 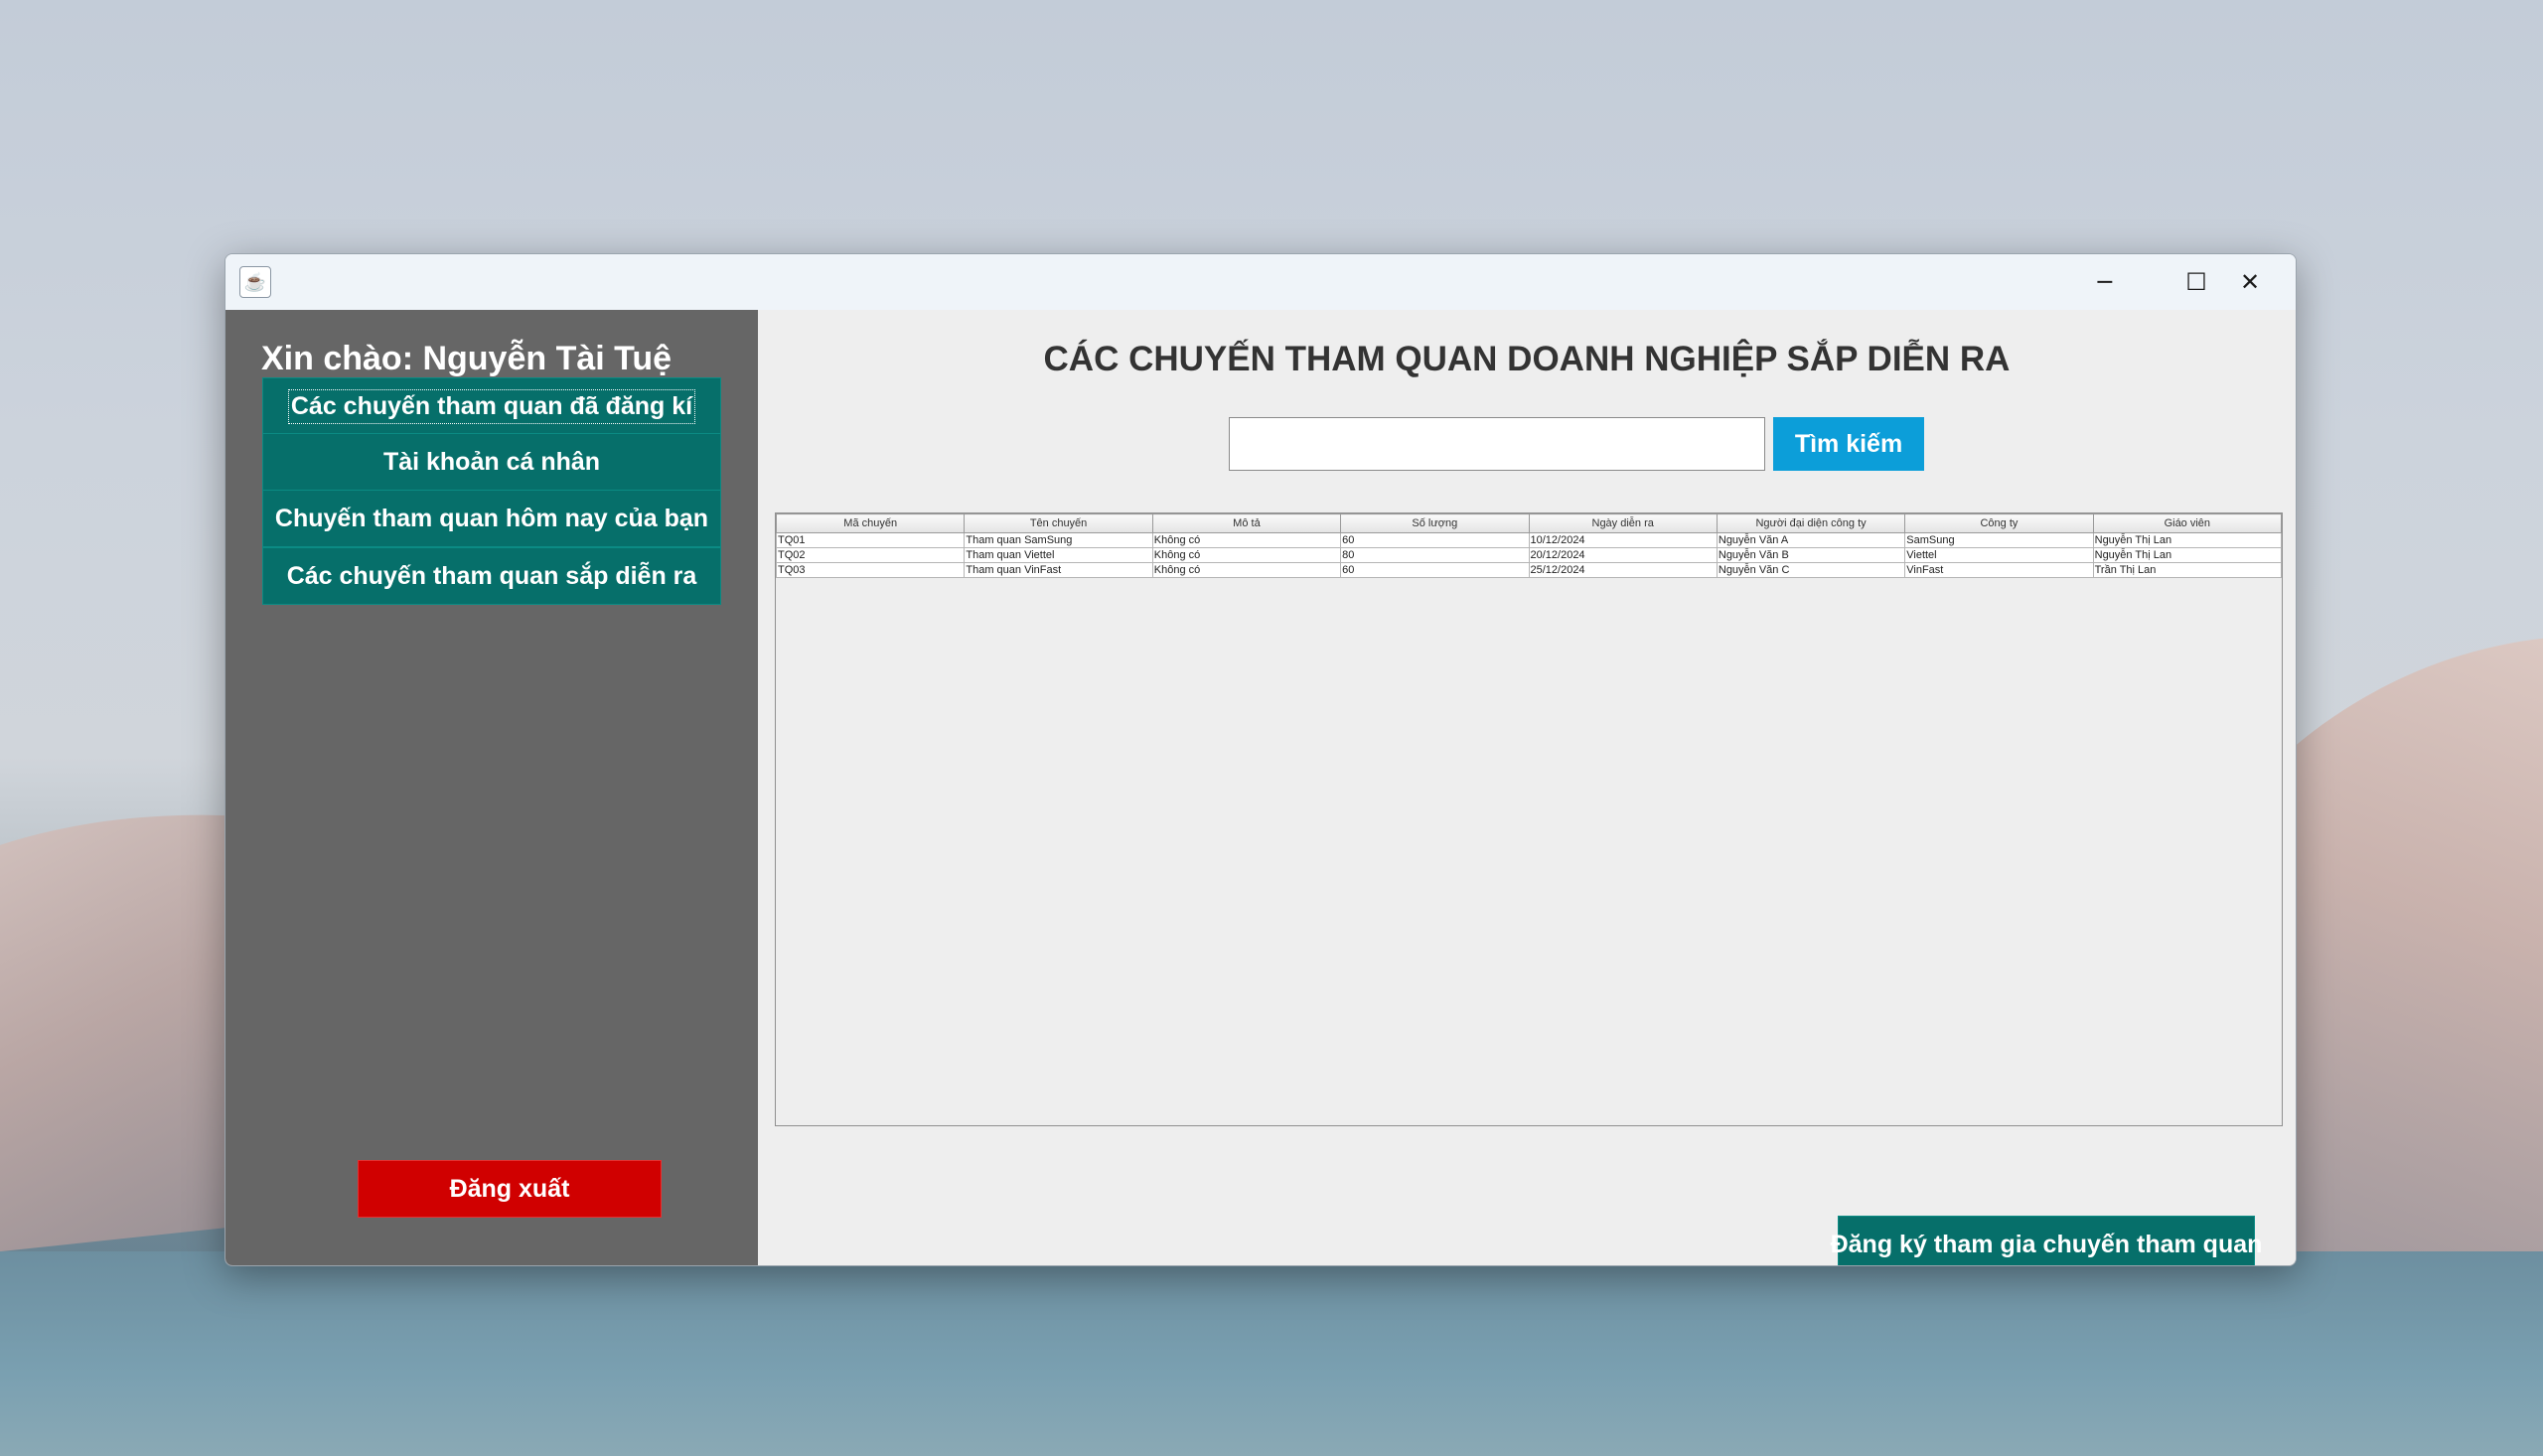 I want to click on table-cell: 20/12/2024, so click(x=1623, y=555).